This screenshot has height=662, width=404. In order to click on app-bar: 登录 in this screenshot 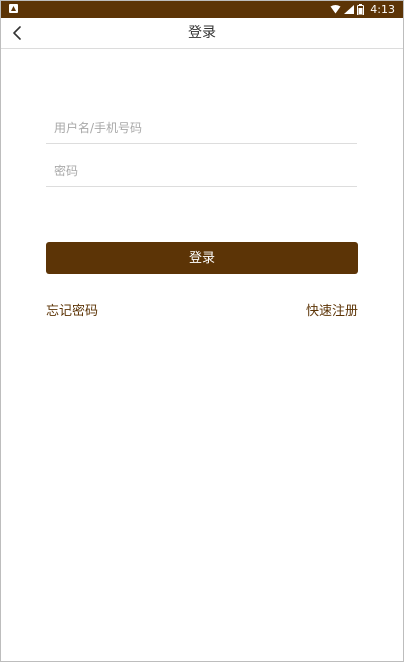, I will do `click(202, 33)`.